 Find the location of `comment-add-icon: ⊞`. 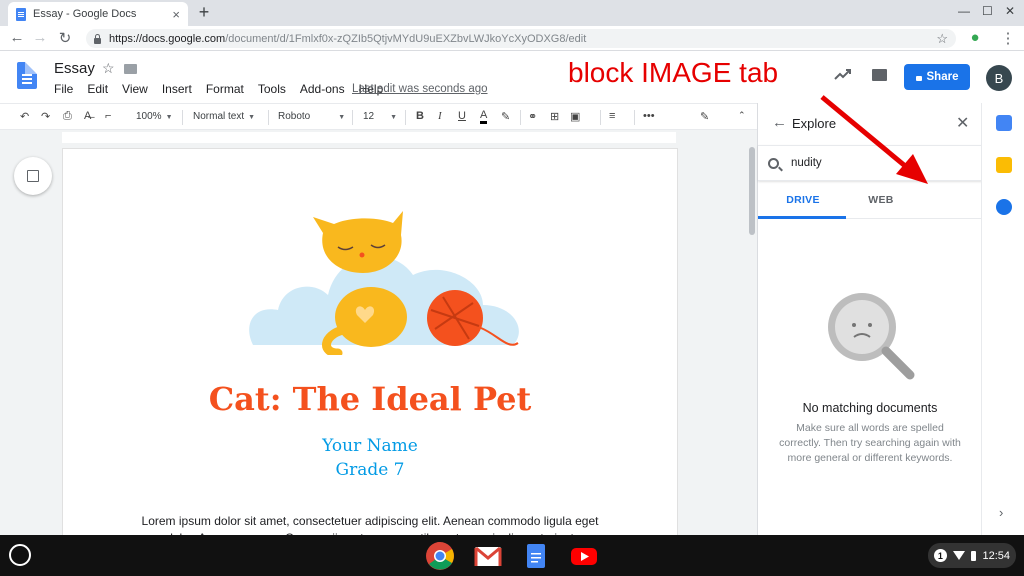

comment-add-icon: ⊞ is located at coordinates (554, 116).